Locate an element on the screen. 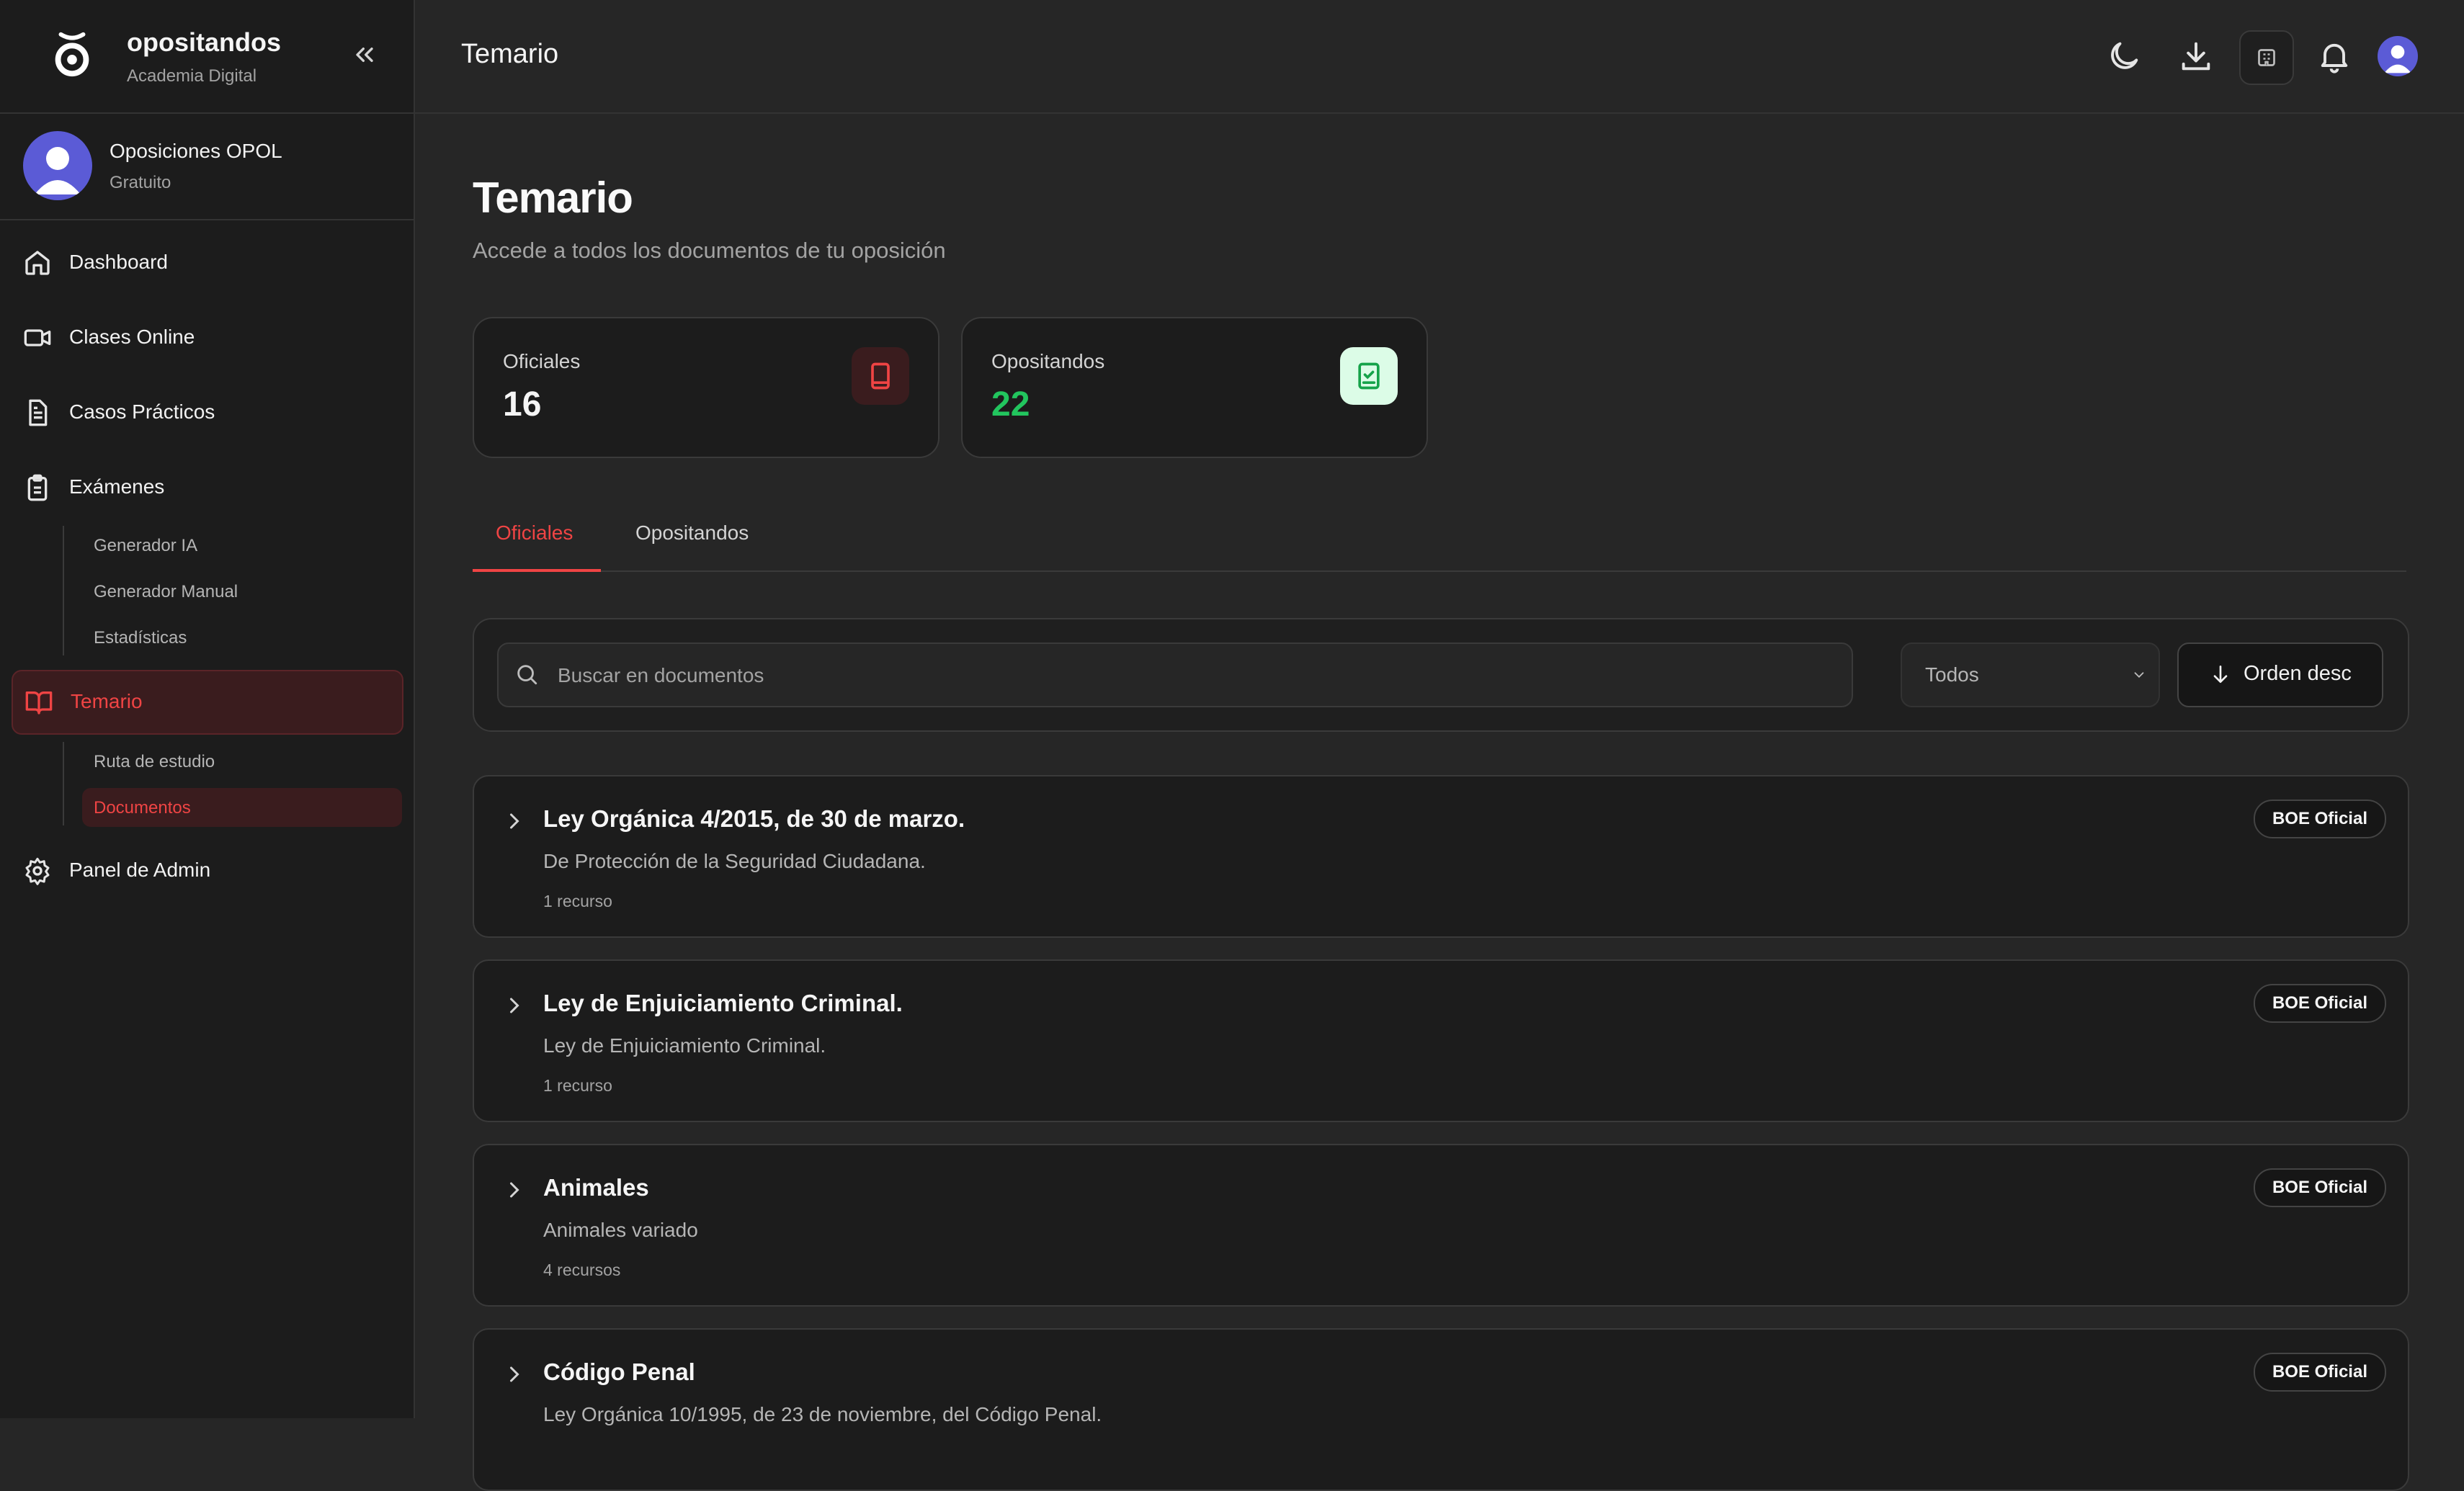 This screenshot has height=1491, width=2464. topbar-title: Temario is located at coordinates (510, 54).